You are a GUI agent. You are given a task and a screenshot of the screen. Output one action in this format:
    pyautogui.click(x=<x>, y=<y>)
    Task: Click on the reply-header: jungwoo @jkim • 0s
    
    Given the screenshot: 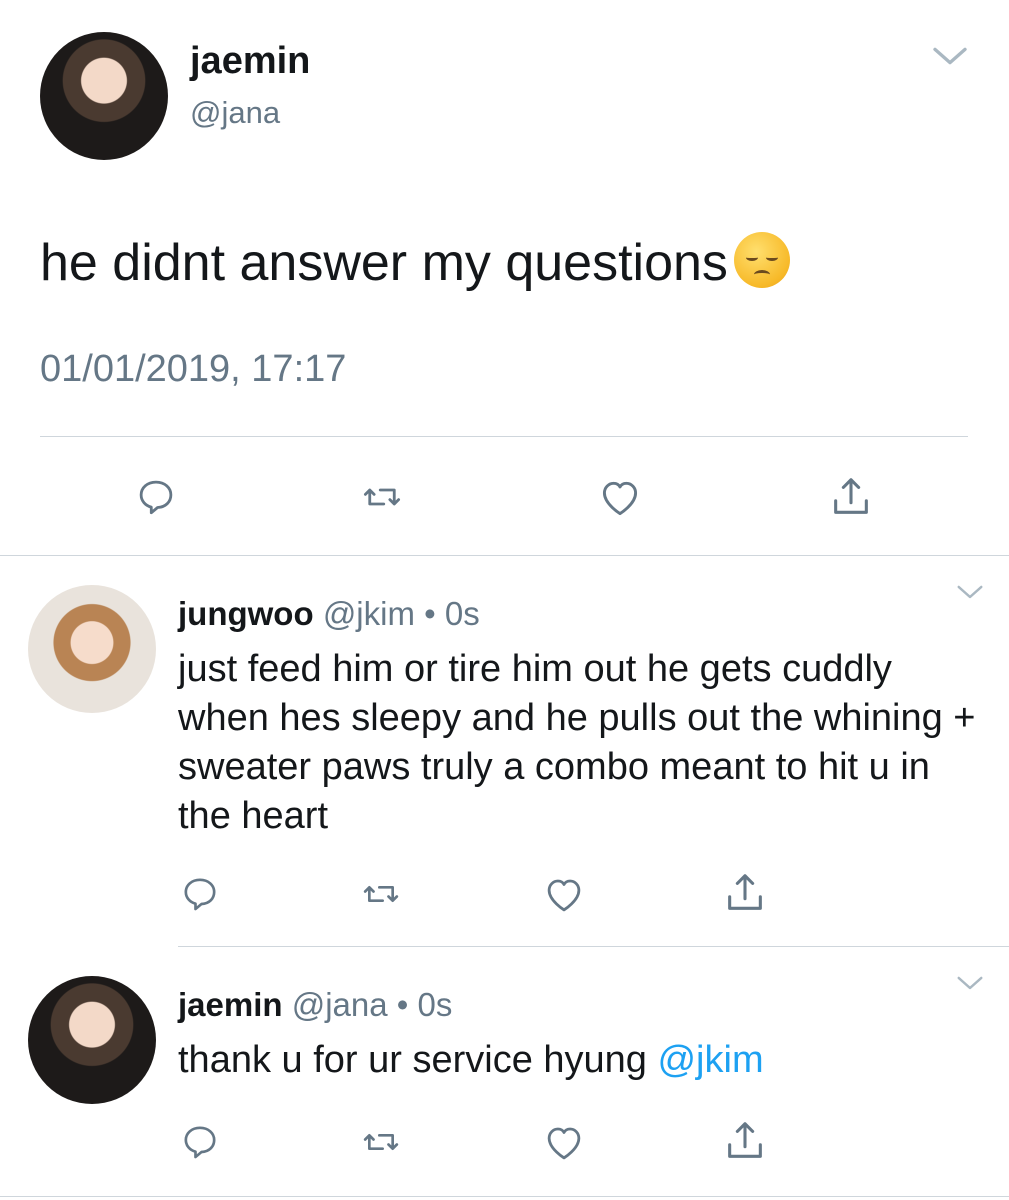 What is the action you would take?
    pyautogui.click(x=329, y=614)
    